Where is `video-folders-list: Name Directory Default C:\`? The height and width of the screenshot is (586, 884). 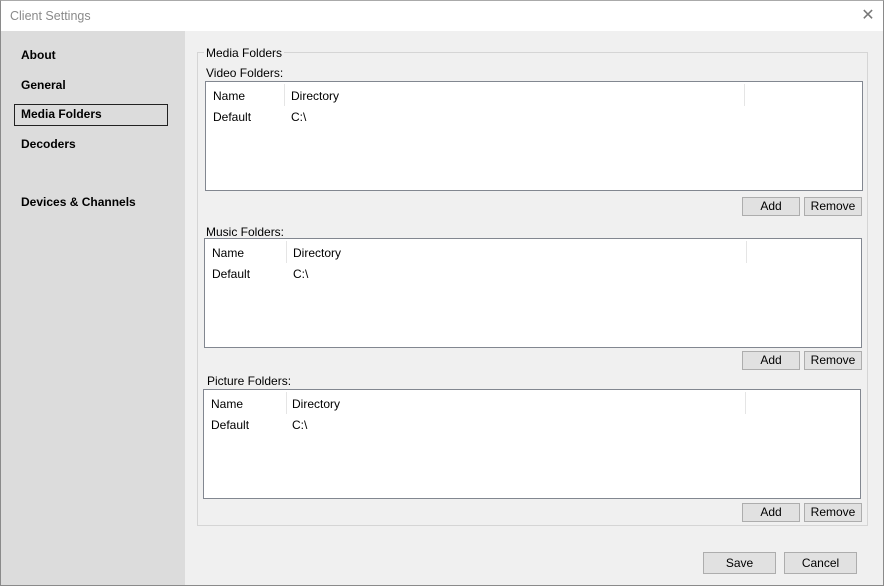 video-folders-list: Name Directory Default C:\ is located at coordinates (534, 136).